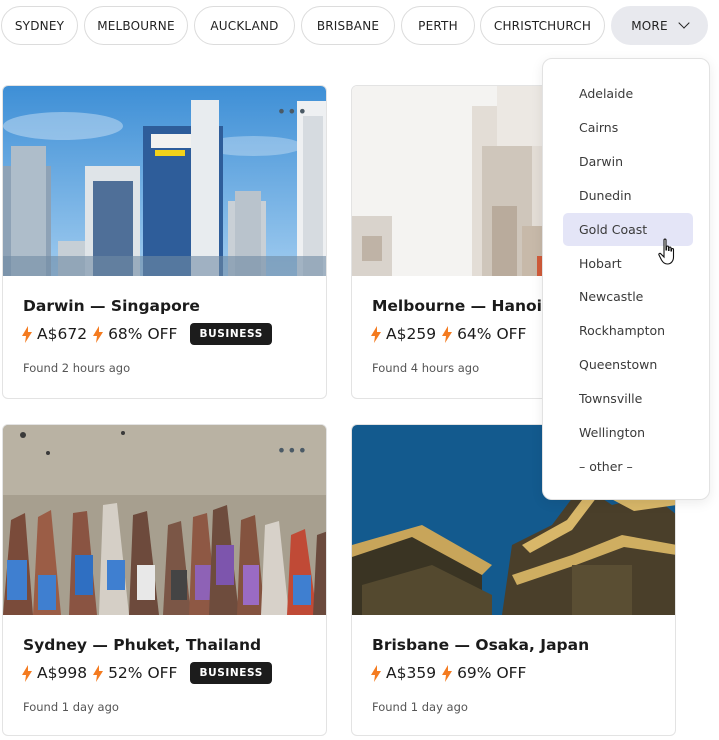 The height and width of the screenshot is (740, 719). I want to click on deal-found-time: Found 4 hours ago, so click(426, 368).